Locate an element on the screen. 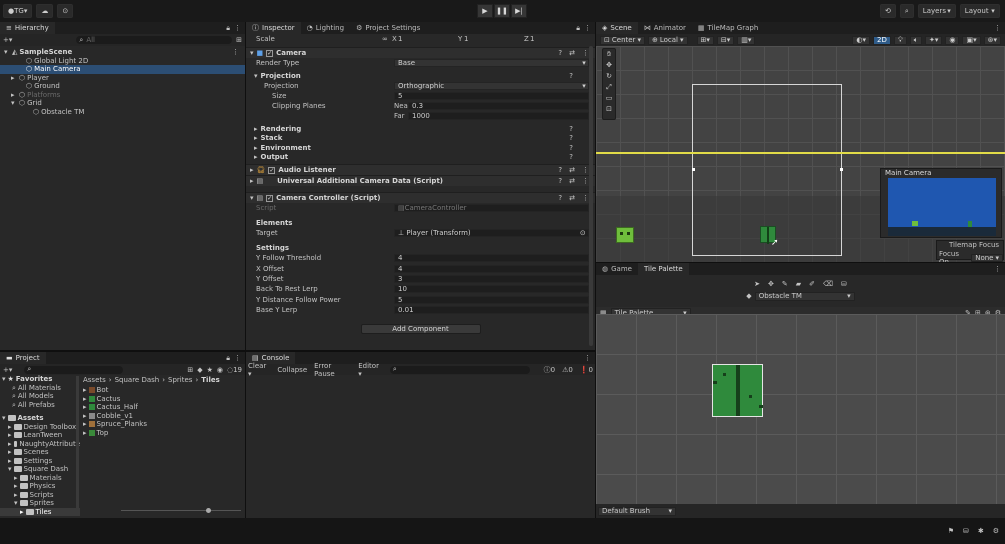  projection-dropdown: Orthographic ▾ is located at coordinates (491, 86).